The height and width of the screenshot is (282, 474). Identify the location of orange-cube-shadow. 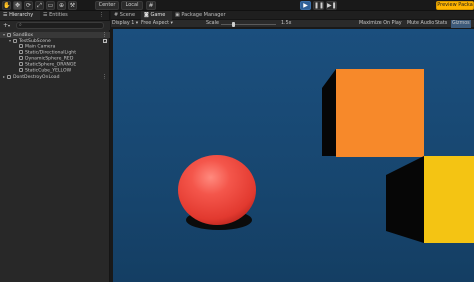
(329, 112).